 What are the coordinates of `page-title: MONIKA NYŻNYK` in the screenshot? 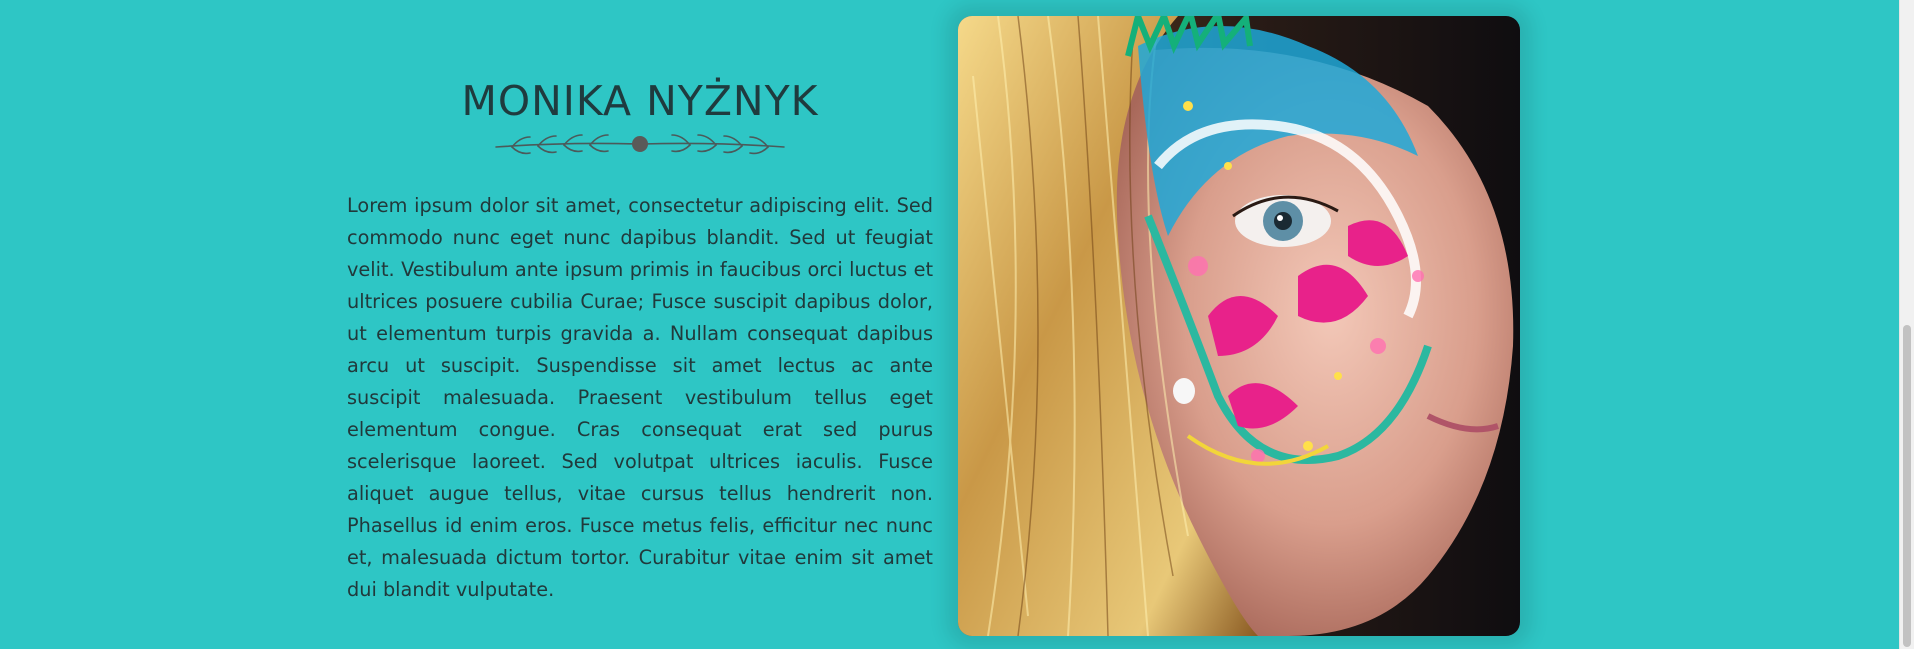 It's located at (640, 101).